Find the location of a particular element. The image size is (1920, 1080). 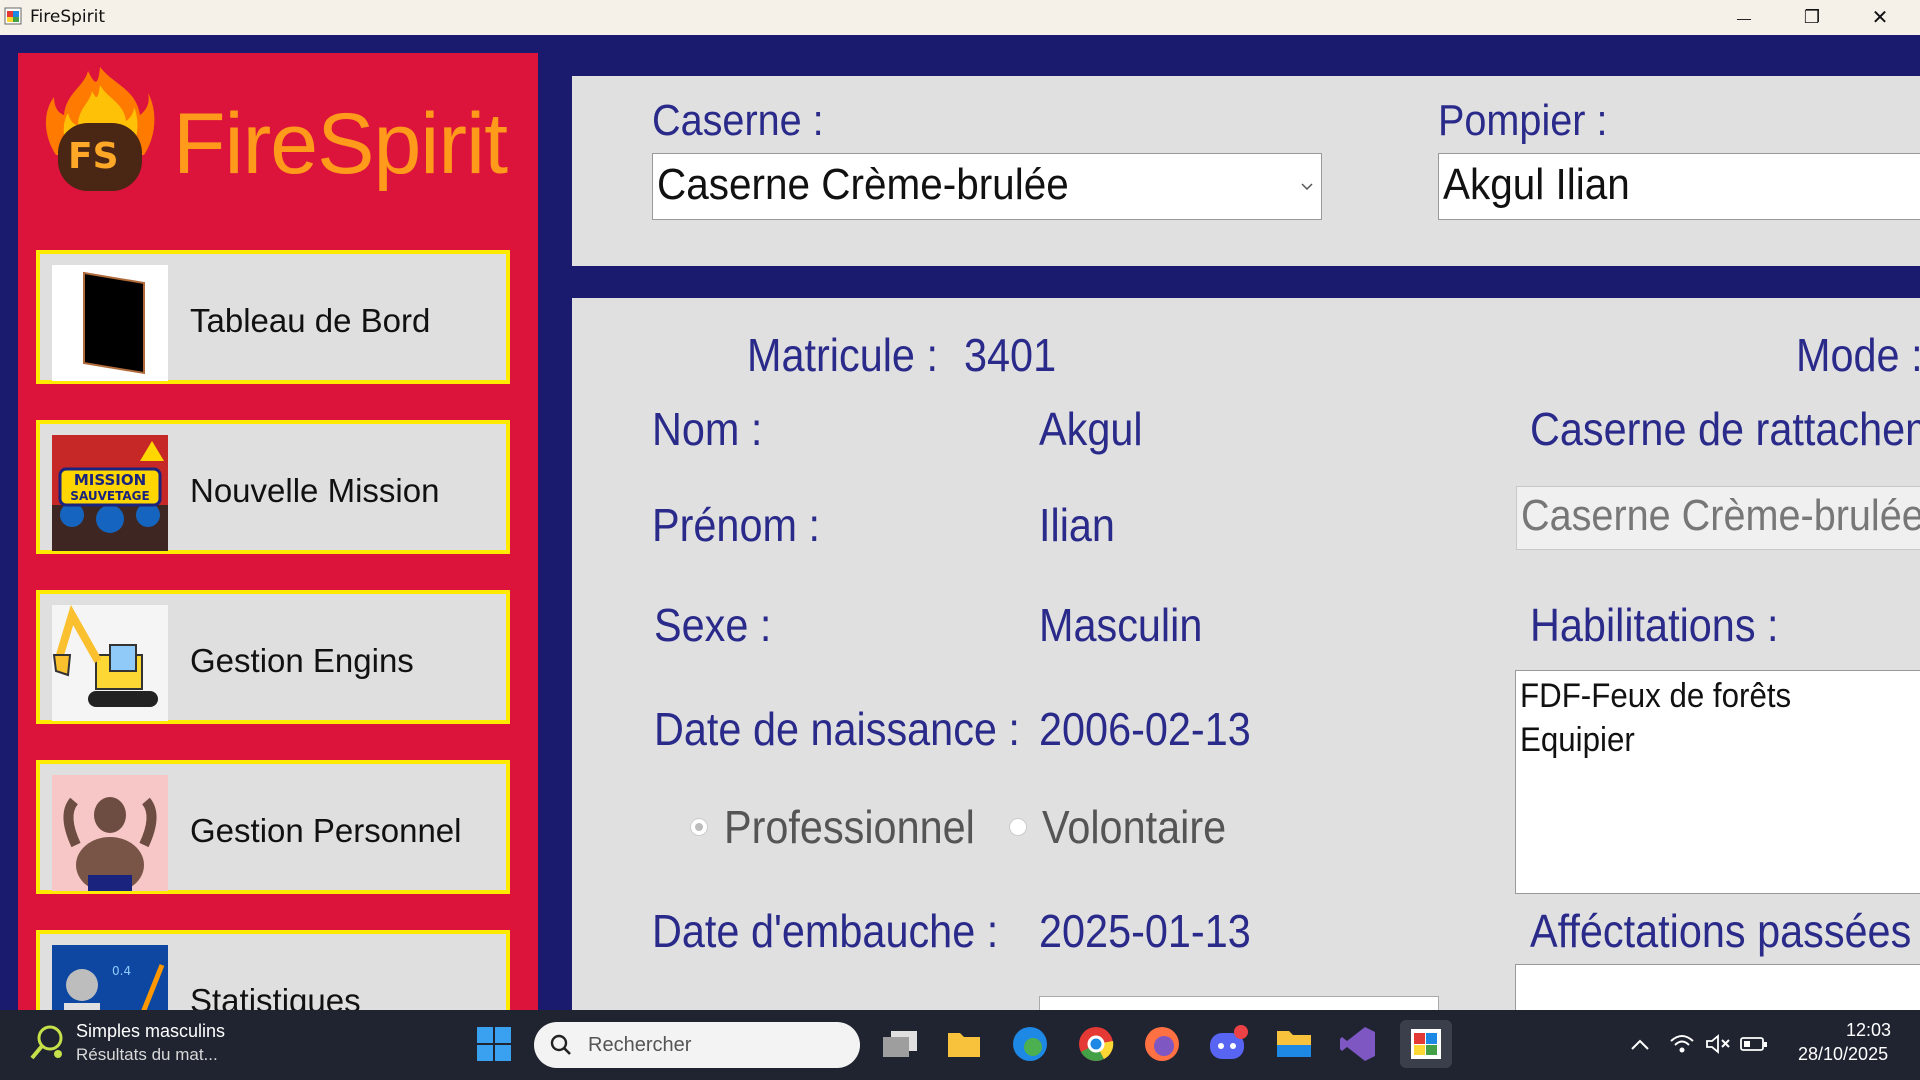

sexe-value: Masculin is located at coordinates (1121, 625).